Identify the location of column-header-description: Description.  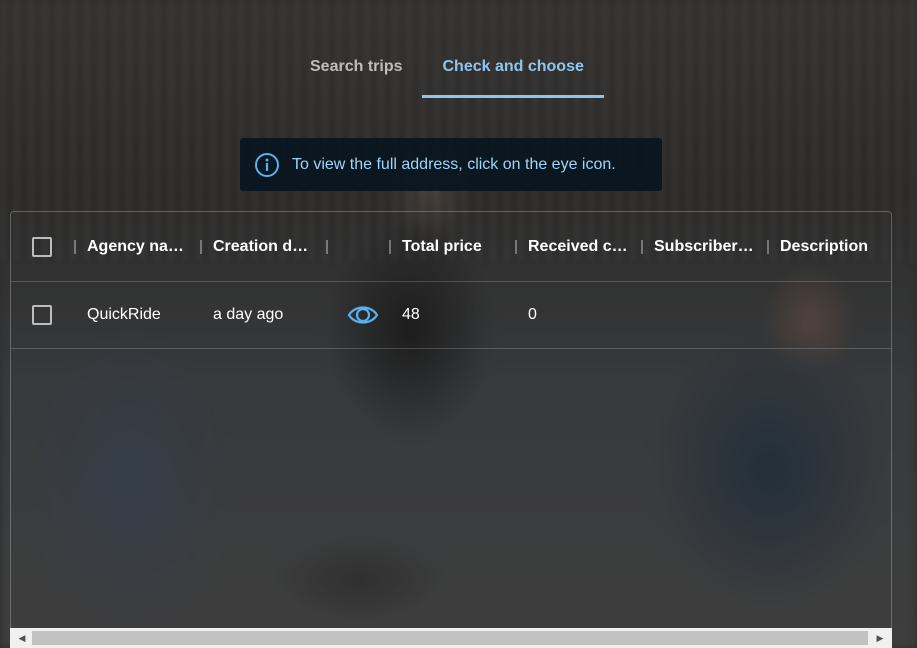
(834, 246).